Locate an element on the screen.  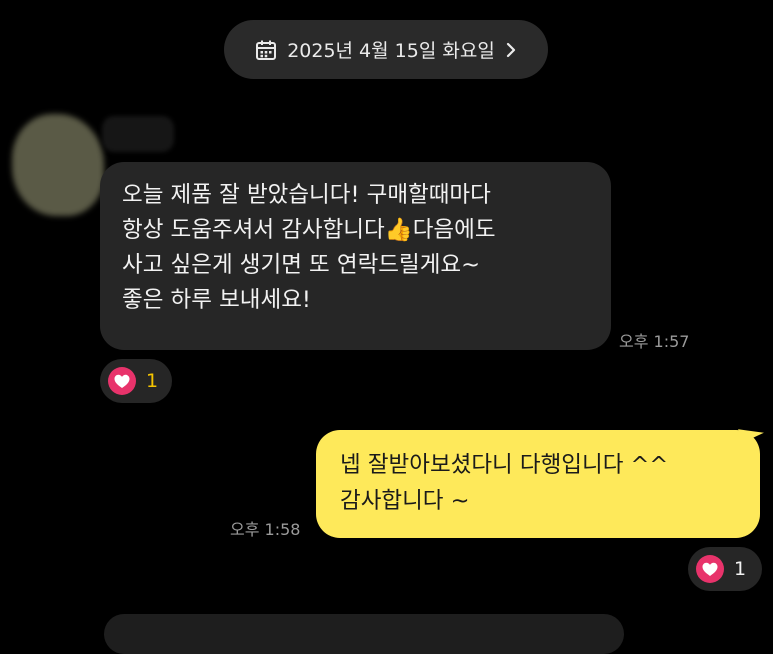
avatar is located at coordinates (58, 165).